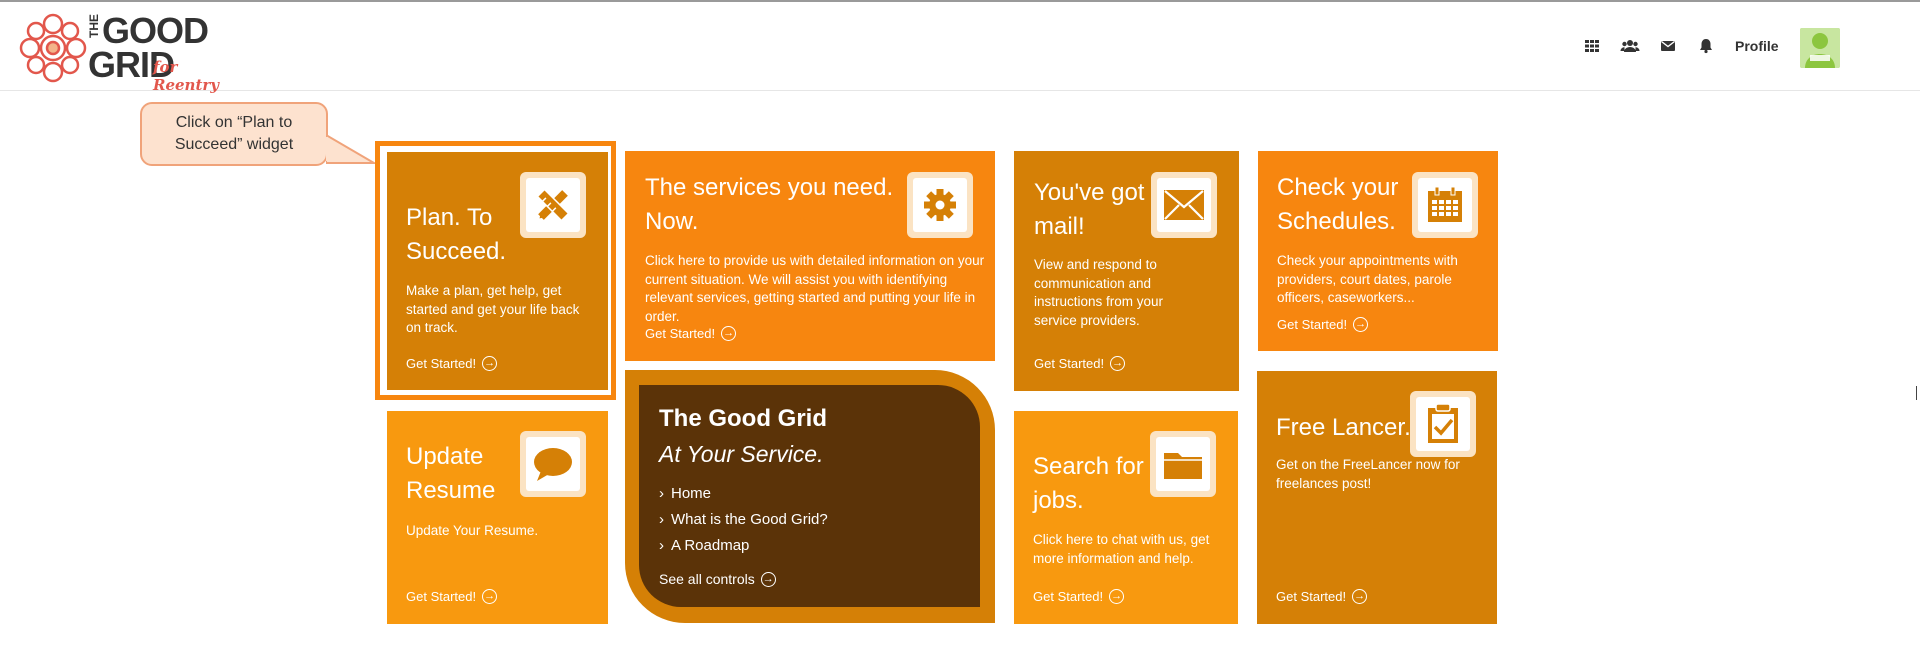 This screenshot has height=654, width=1920. I want to click on clipboard-check-icon, so click(1443, 423).